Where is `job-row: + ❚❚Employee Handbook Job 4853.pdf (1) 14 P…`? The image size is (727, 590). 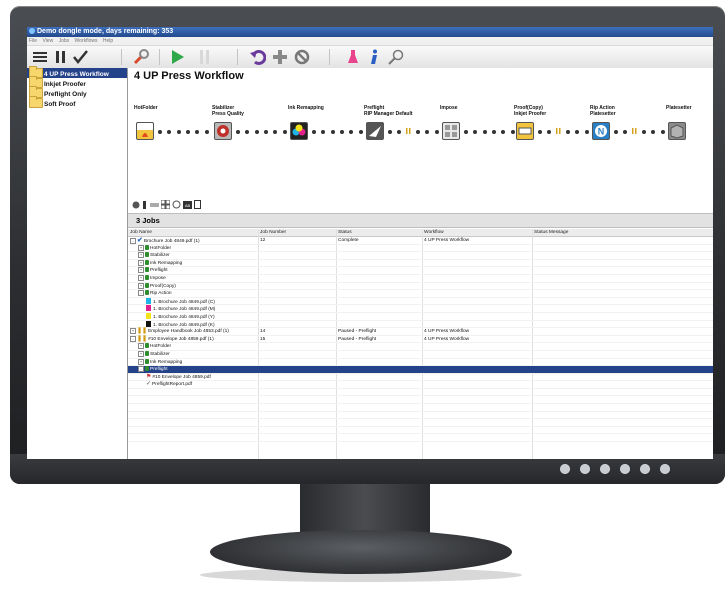 job-row: + ❚❚Employee Handbook Job 4853.pdf (1) 14 P… is located at coordinates (420, 332).